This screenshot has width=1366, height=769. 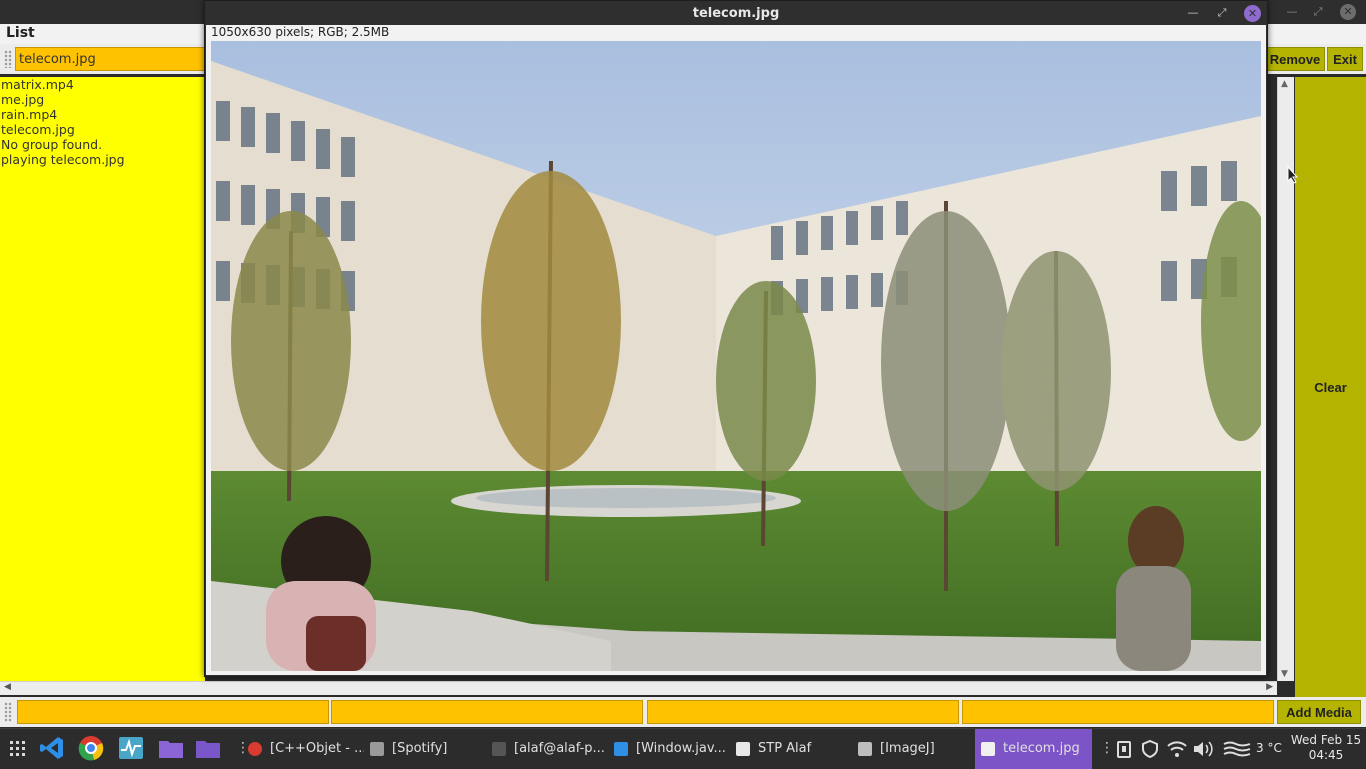 What do you see at coordinates (1295, 59) in the screenshot?
I see `remove-button: Remove` at bounding box center [1295, 59].